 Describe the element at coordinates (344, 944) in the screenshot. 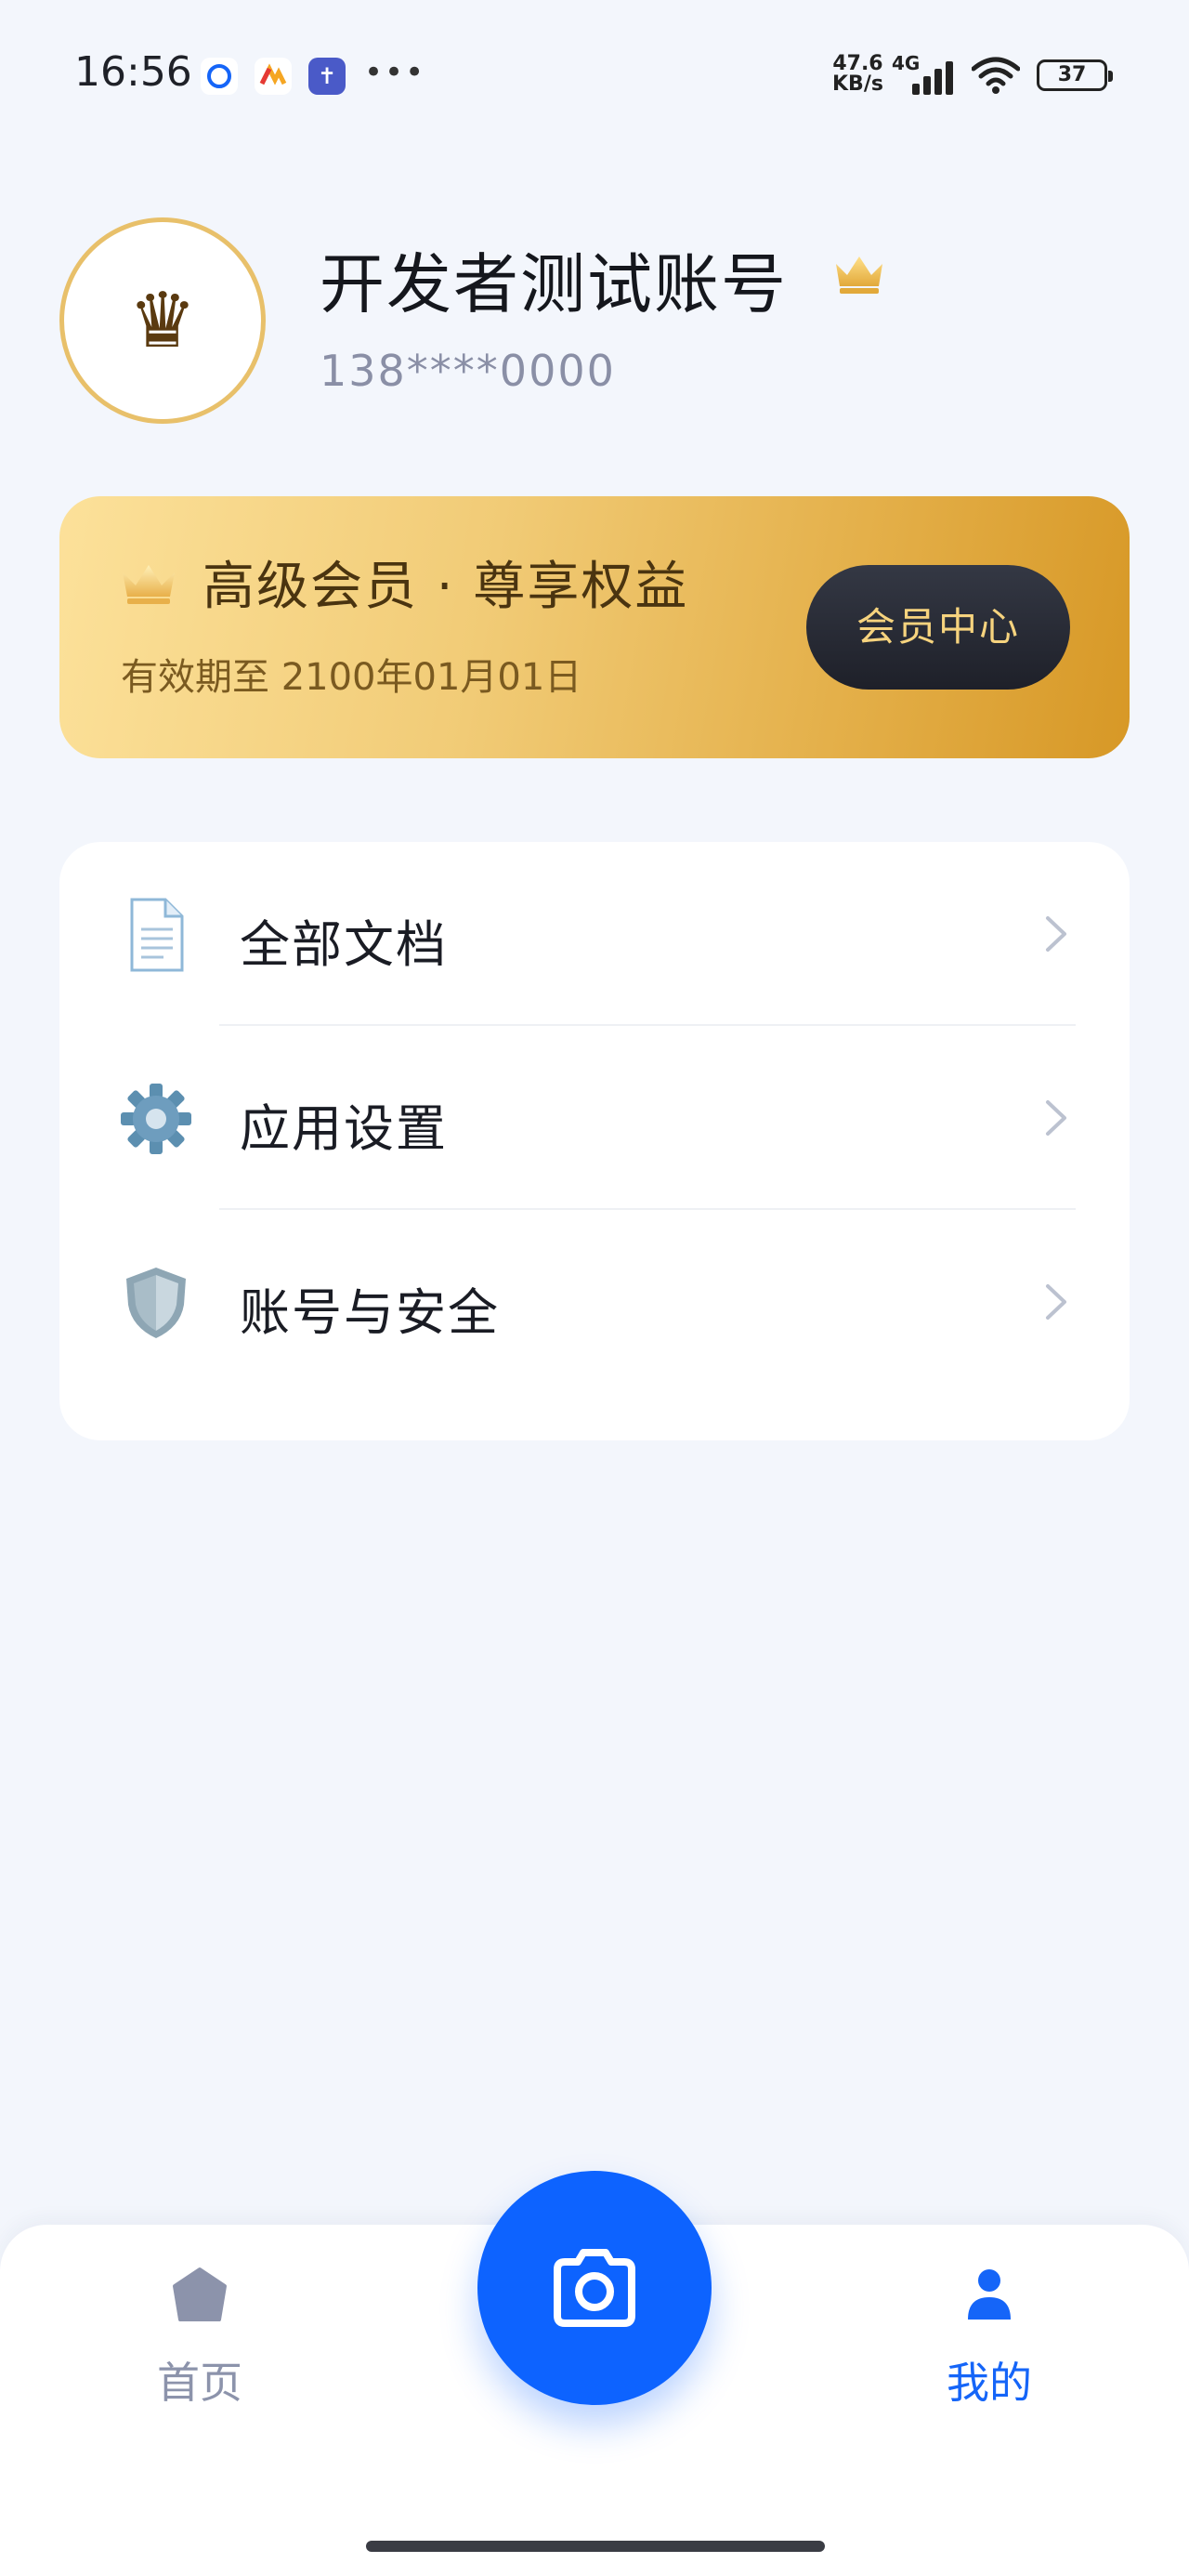

I see `menu-item-label: 全部文档` at that location.